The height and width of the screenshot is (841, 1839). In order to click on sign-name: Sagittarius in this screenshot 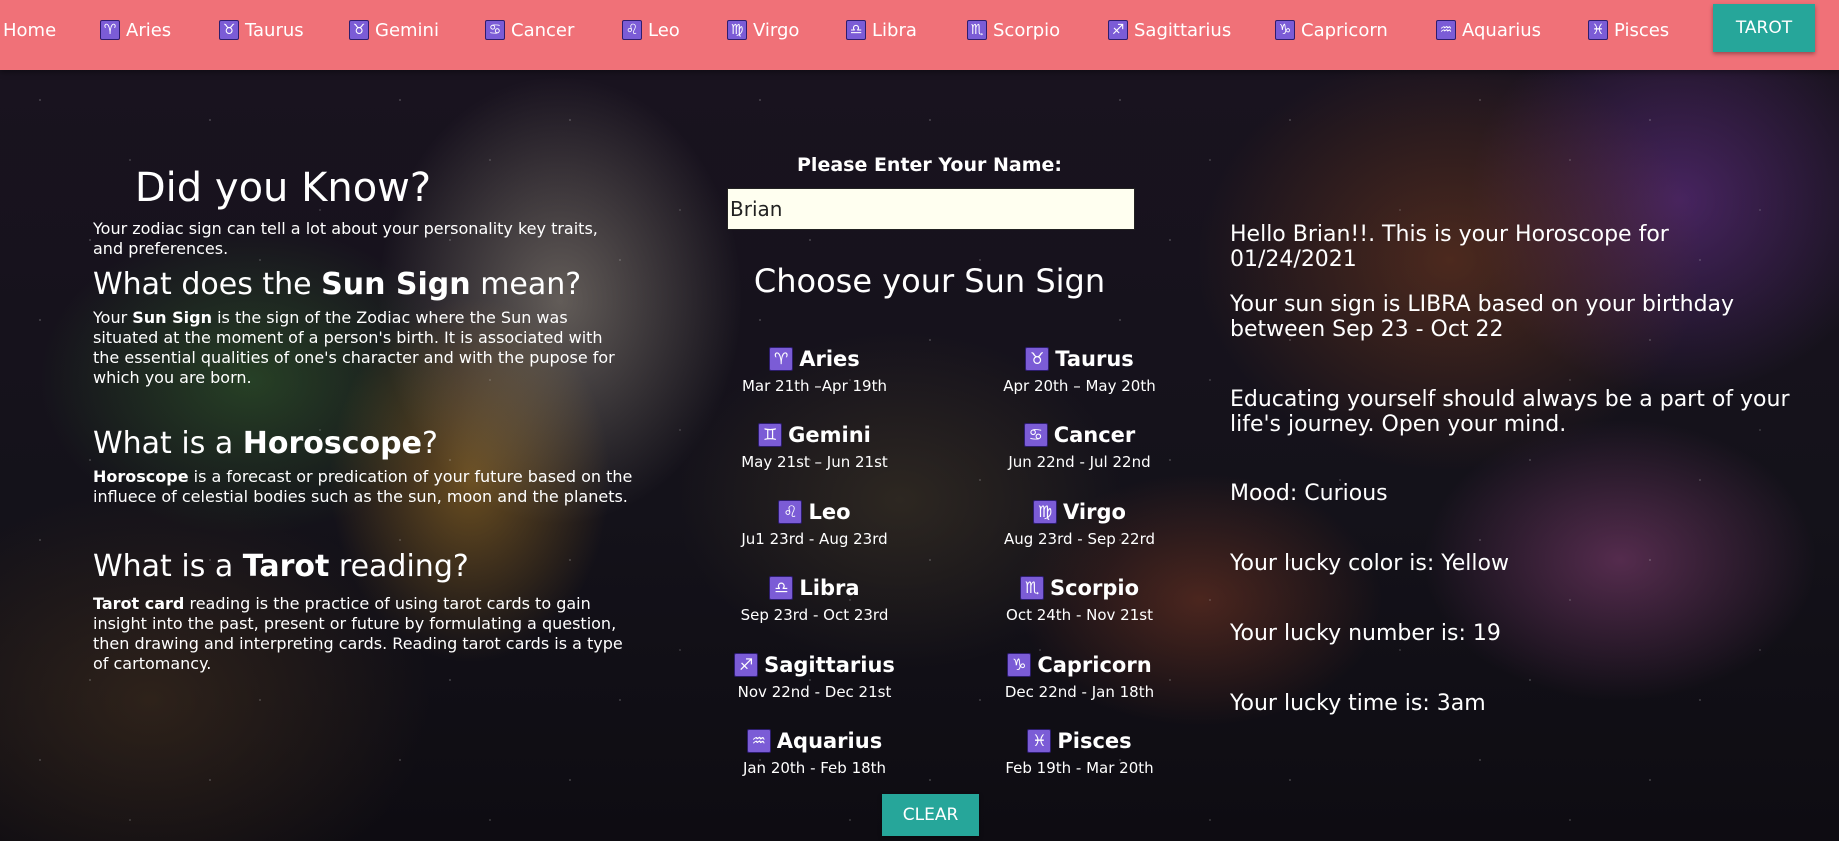, I will do `click(829, 665)`.